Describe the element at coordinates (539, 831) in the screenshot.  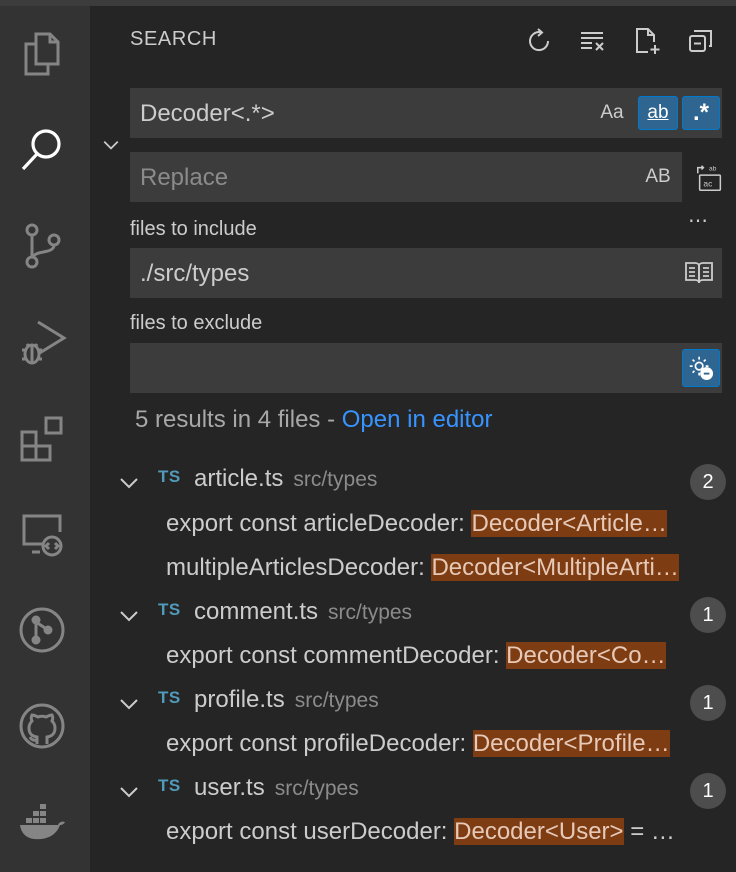
I see `match-highlight: Decoder<User>` at that location.